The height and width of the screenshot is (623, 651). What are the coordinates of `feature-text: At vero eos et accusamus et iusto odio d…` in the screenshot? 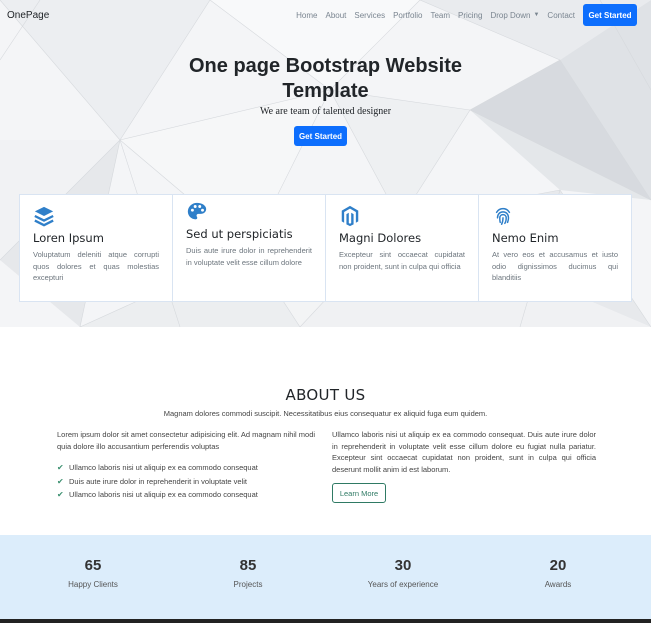 It's located at (555, 266).